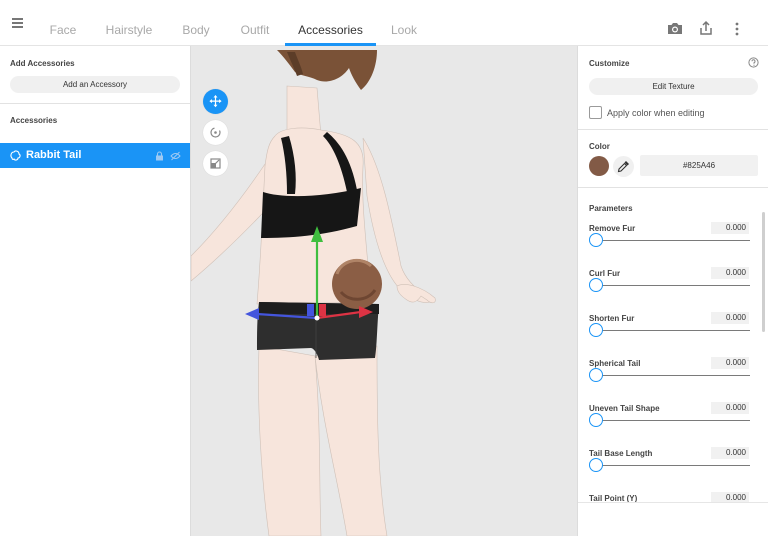  What do you see at coordinates (34, 120) in the screenshot?
I see `accessories-heading: Accessories` at bounding box center [34, 120].